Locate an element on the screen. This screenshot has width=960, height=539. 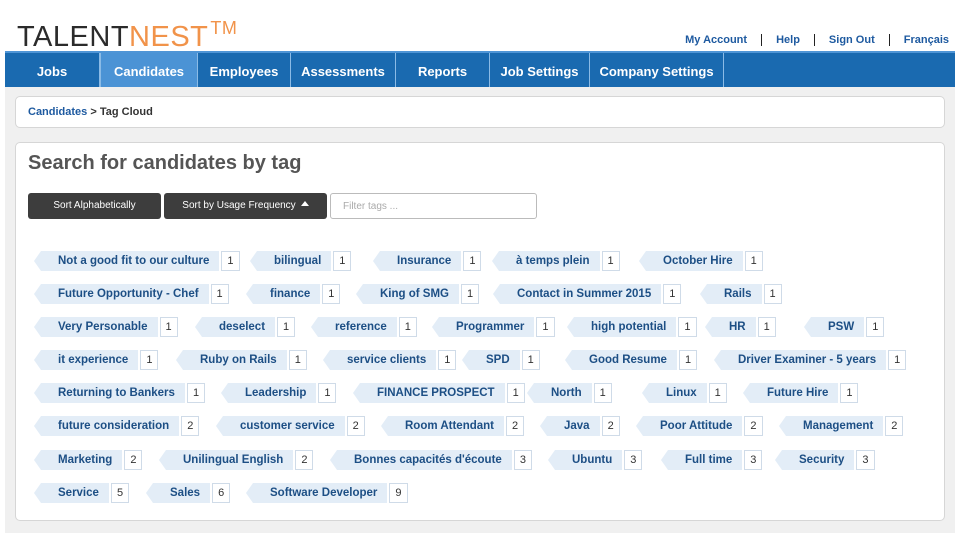
tag-label: Management is located at coordinates (831, 426).